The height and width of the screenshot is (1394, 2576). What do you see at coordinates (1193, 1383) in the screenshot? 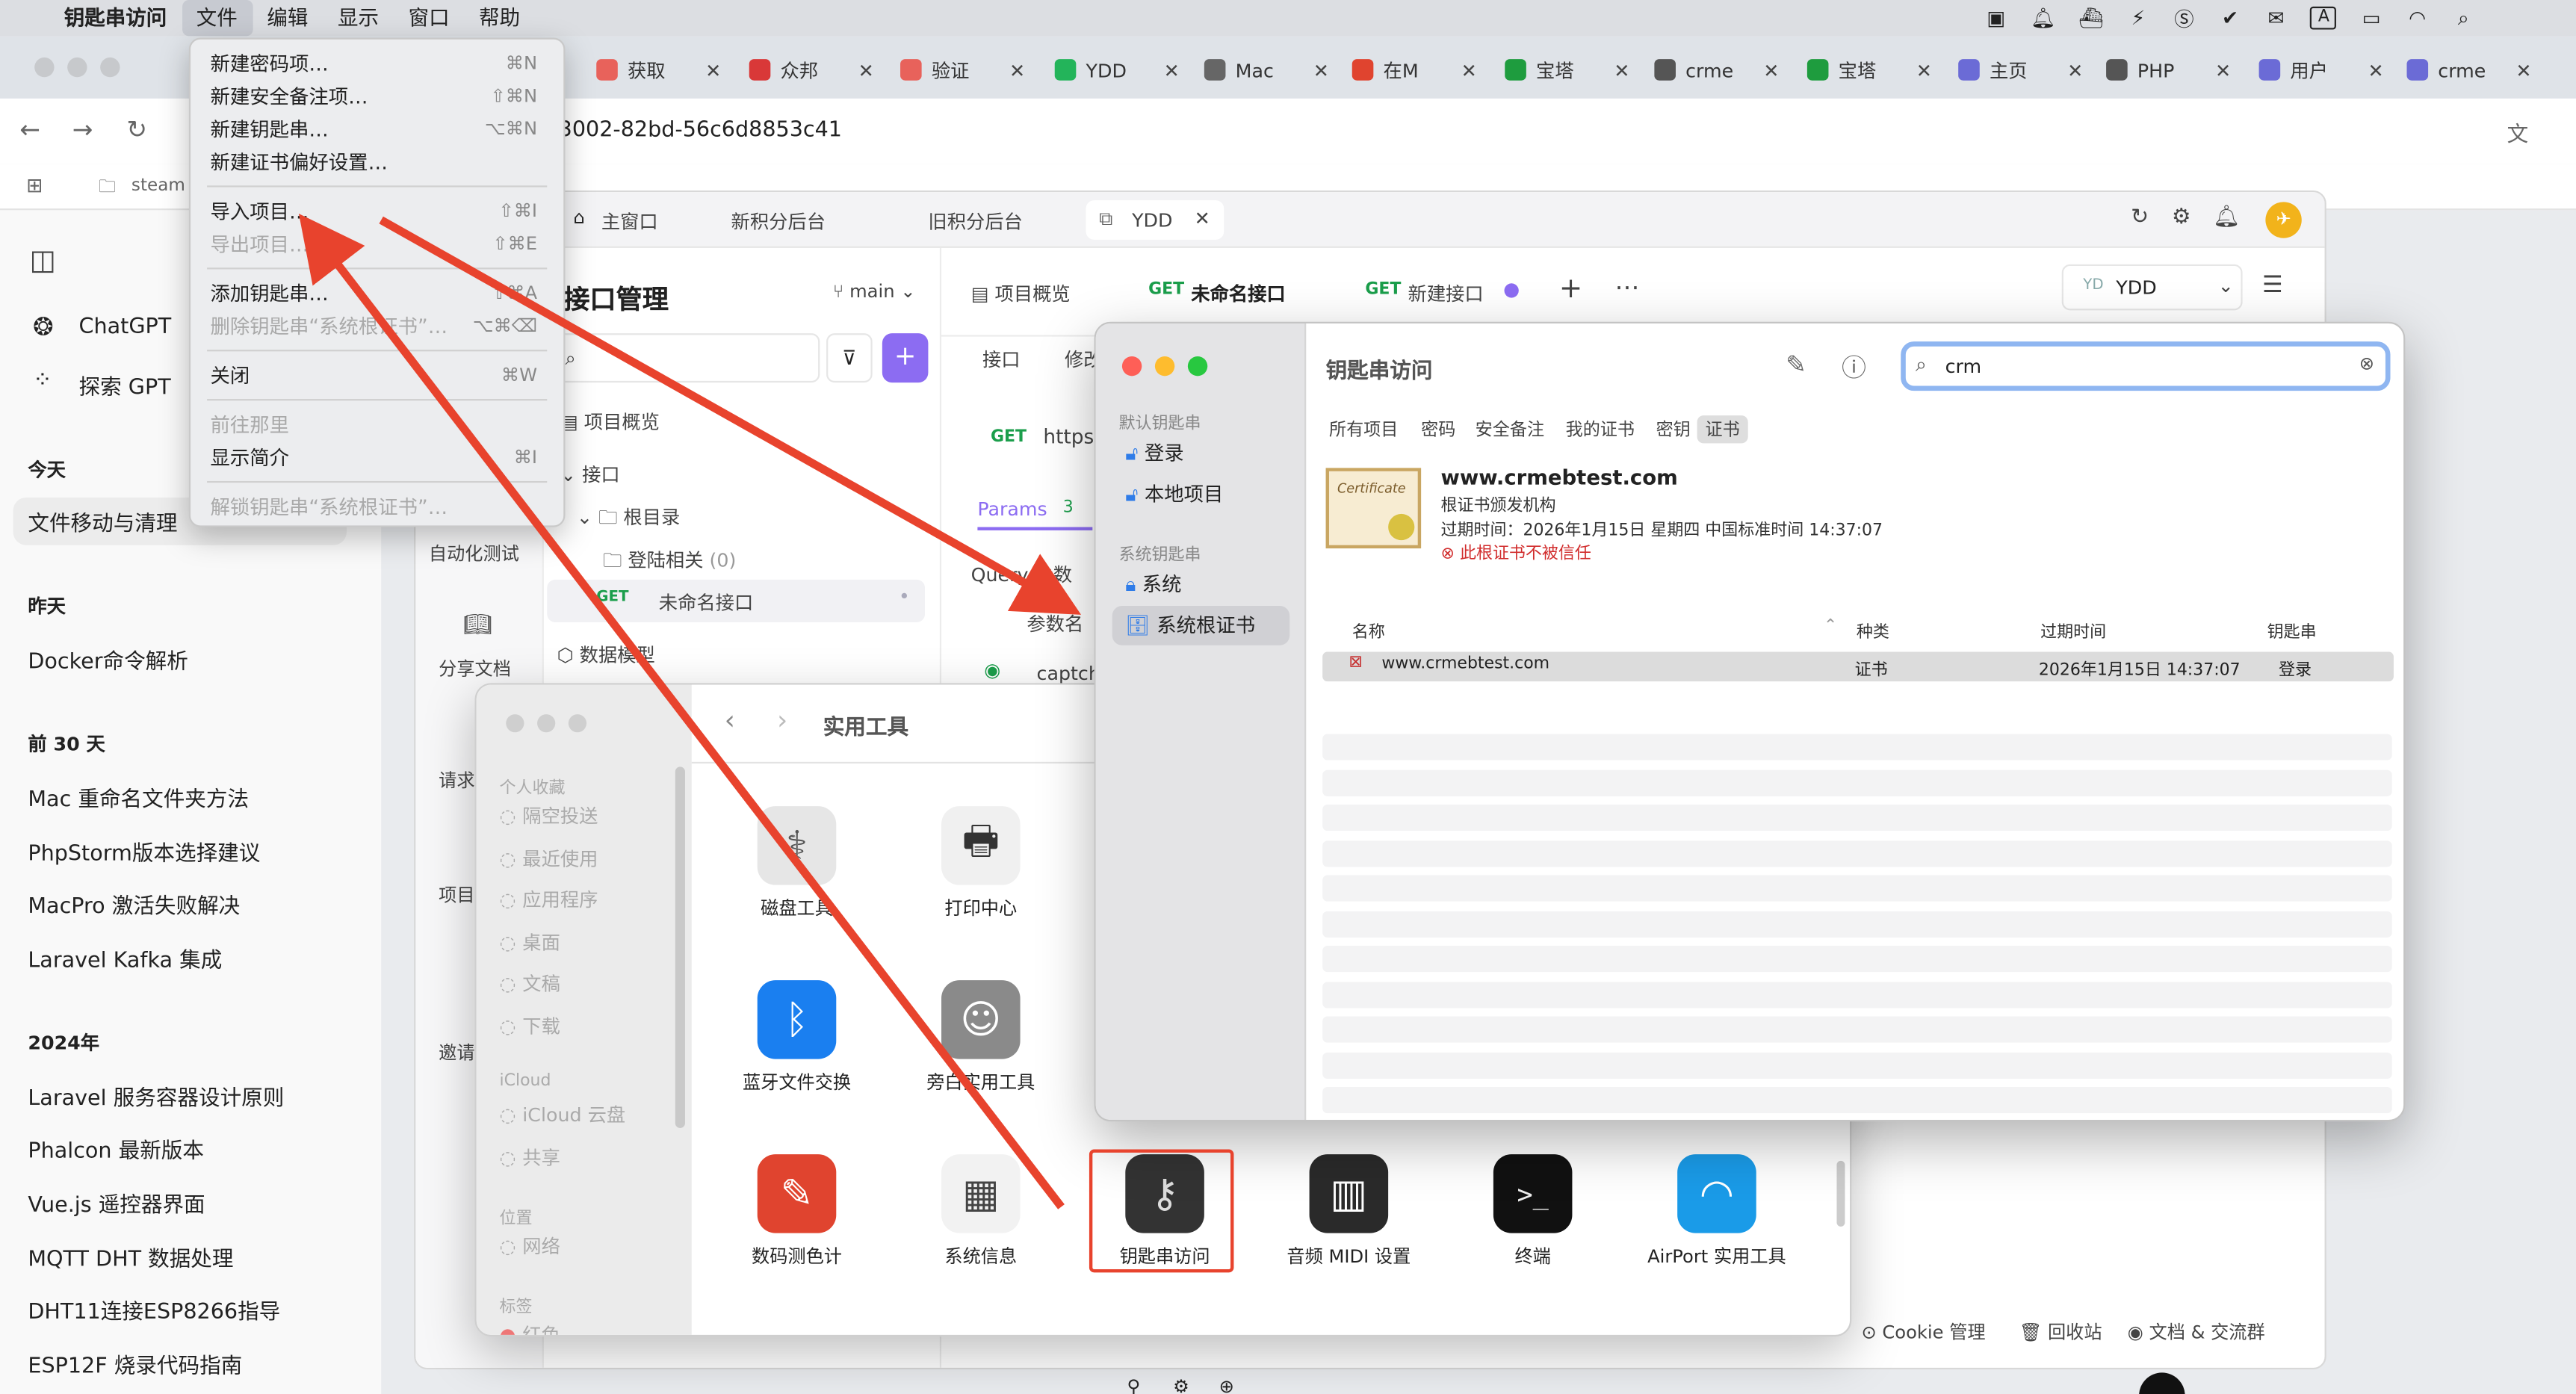
I see `dock-peek: ⚲ ⚙ ⊕` at bounding box center [1193, 1383].